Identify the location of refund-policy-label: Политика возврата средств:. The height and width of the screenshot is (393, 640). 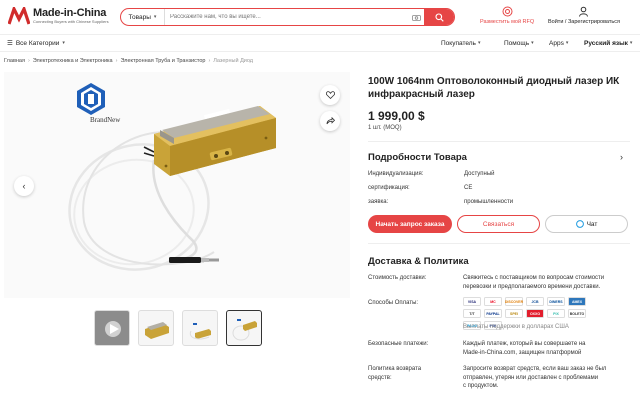
(394, 373).